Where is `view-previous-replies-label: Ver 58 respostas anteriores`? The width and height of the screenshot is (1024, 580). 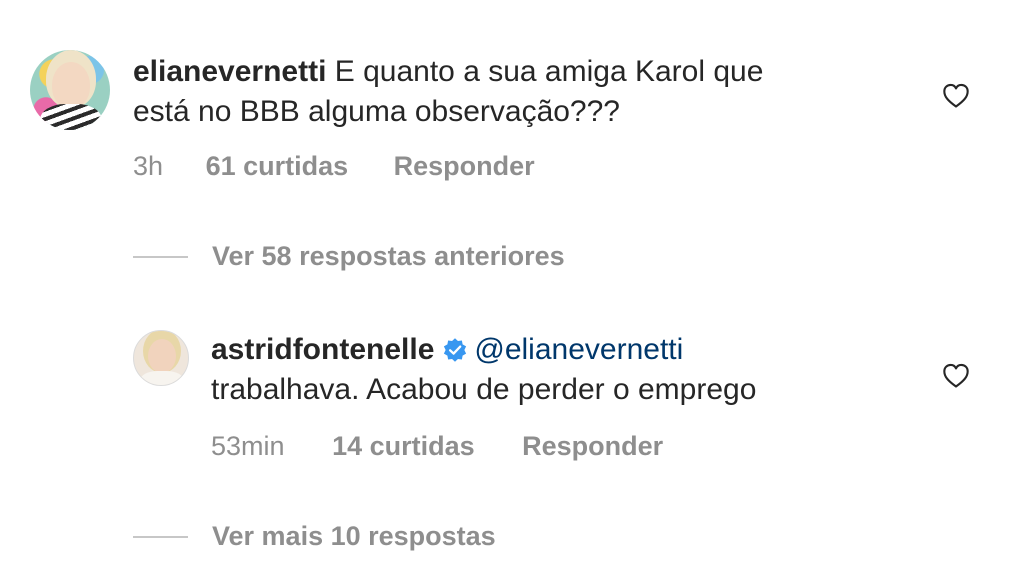
view-previous-replies-label: Ver 58 respostas anteriores is located at coordinates (388, 256).